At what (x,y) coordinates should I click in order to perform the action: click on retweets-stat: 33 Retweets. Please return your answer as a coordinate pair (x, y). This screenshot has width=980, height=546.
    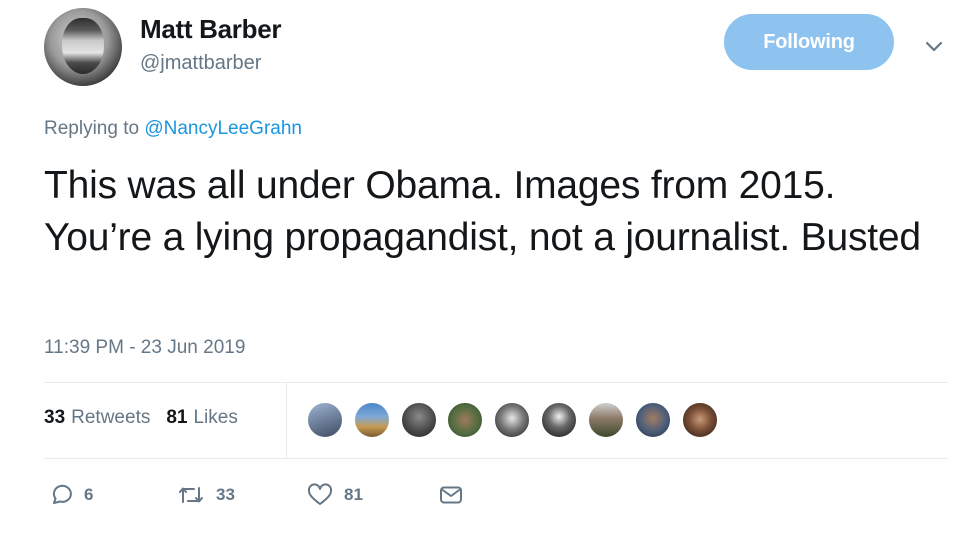
    Looking at the image, I should click on (97, 418).